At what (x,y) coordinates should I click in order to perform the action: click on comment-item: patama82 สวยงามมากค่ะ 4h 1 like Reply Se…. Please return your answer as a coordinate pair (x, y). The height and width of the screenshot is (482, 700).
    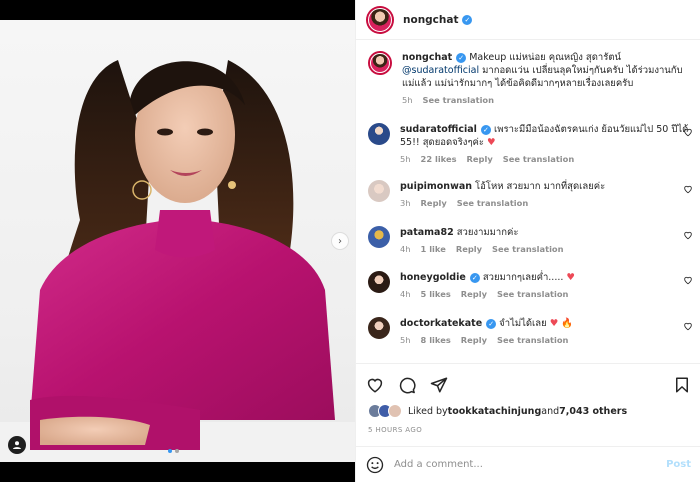
    Looking at the image, I should click on (530, 240).